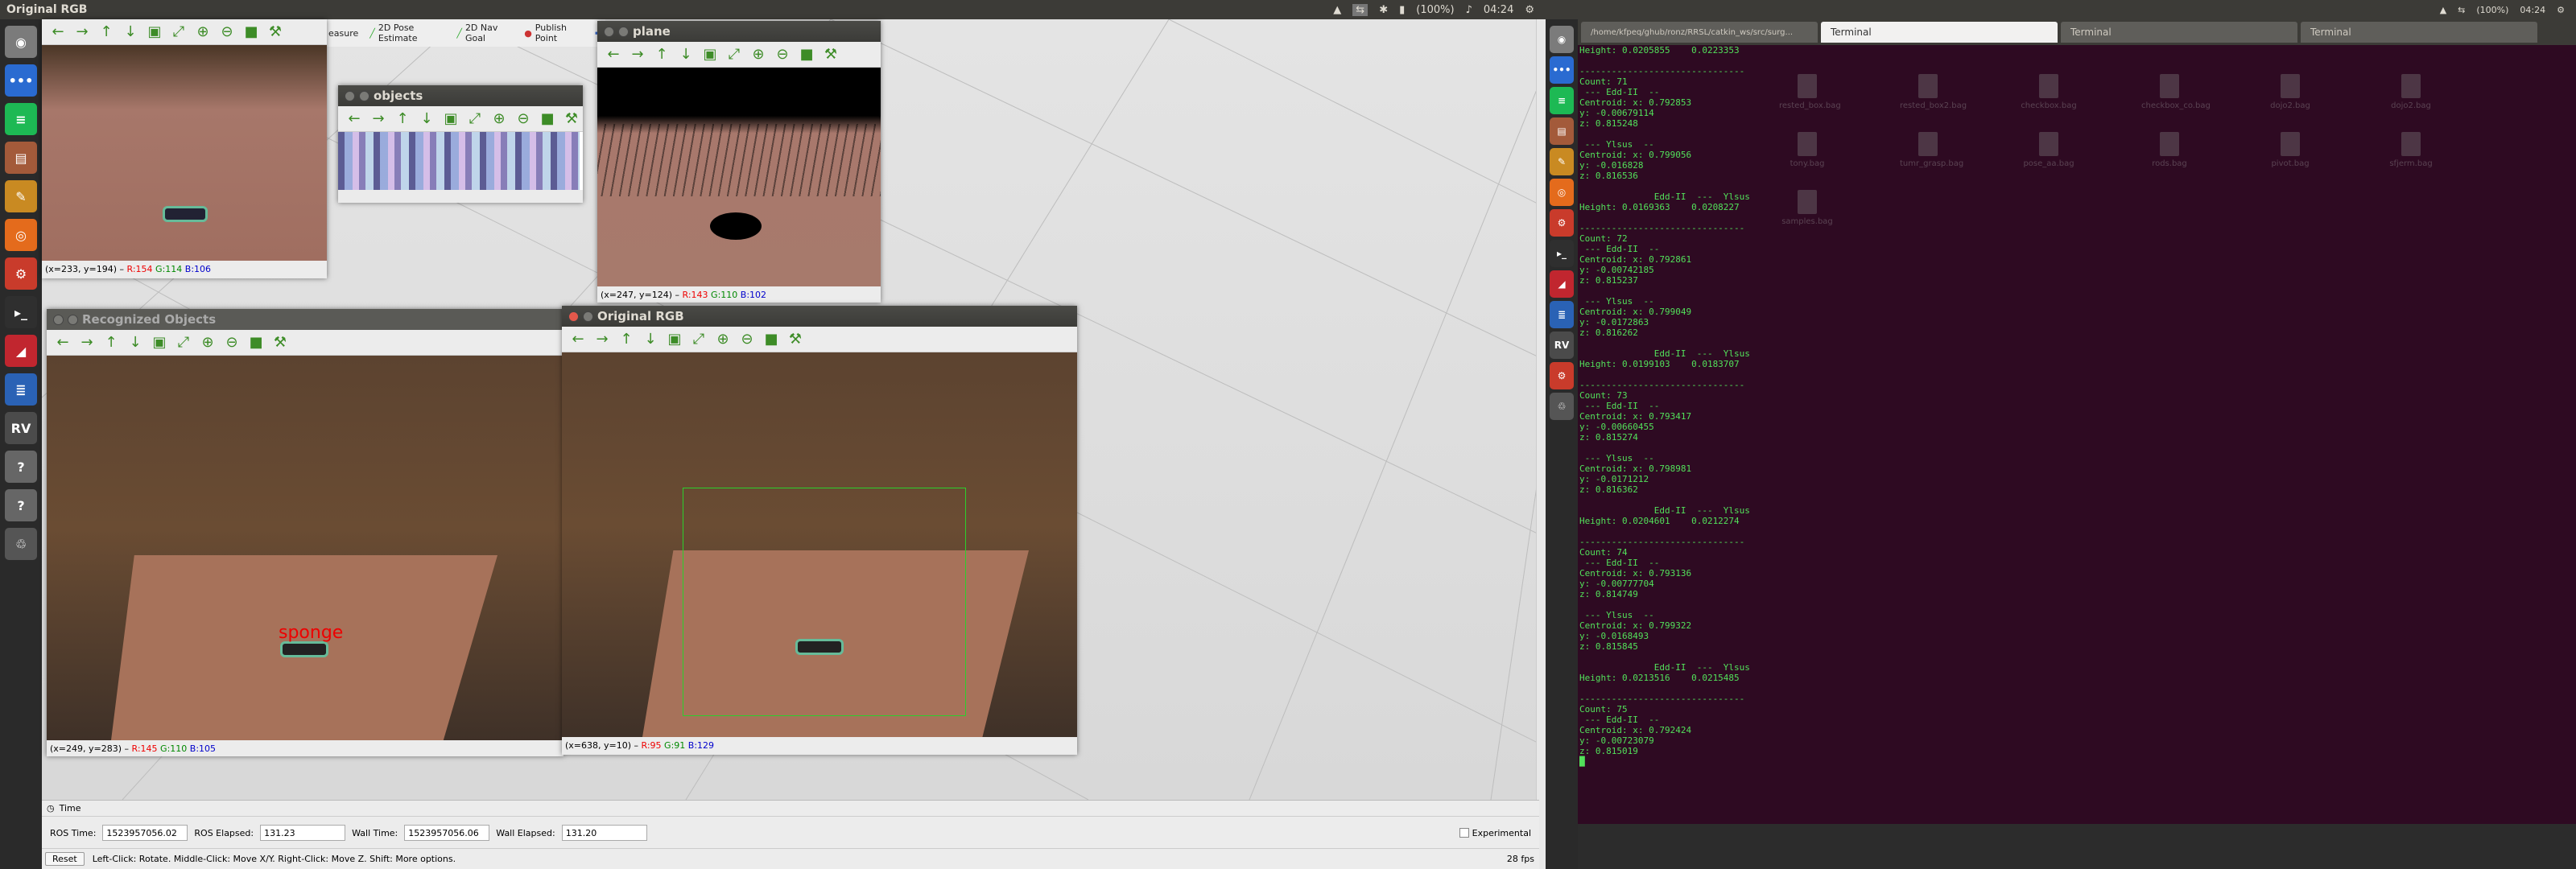 The image size is (2576, 869). What do you see at coordinates (65, 859) in the screenshot?
I see `reset-button: Reset` at bounding box center [65, 859].